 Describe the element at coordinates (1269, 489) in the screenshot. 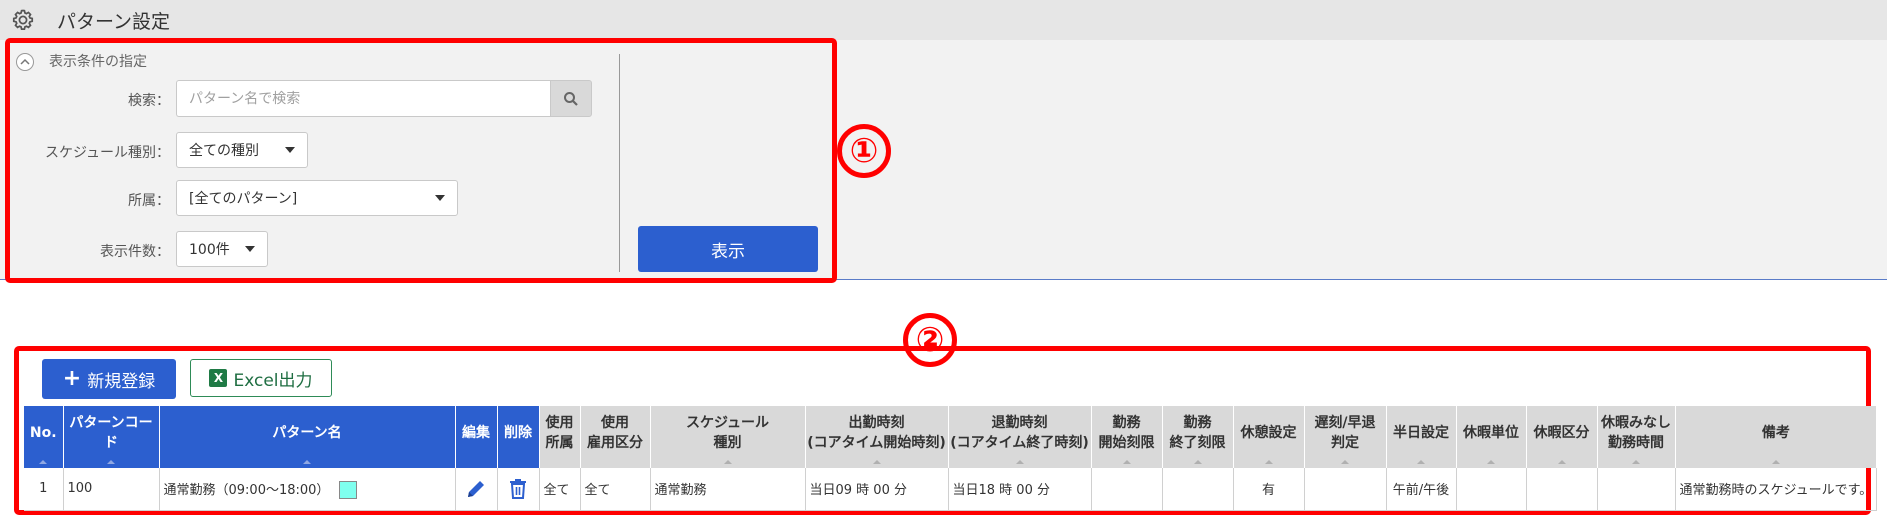

I see `cell-break-setting: 有` at that location.